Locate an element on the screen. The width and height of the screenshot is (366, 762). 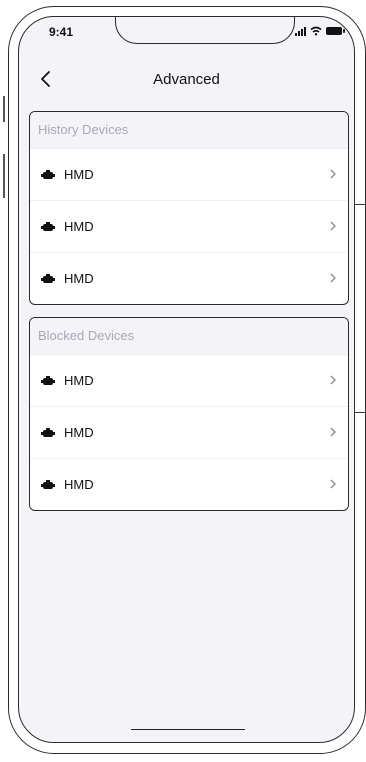
side-button-lower is located at coordinates (4, 176).